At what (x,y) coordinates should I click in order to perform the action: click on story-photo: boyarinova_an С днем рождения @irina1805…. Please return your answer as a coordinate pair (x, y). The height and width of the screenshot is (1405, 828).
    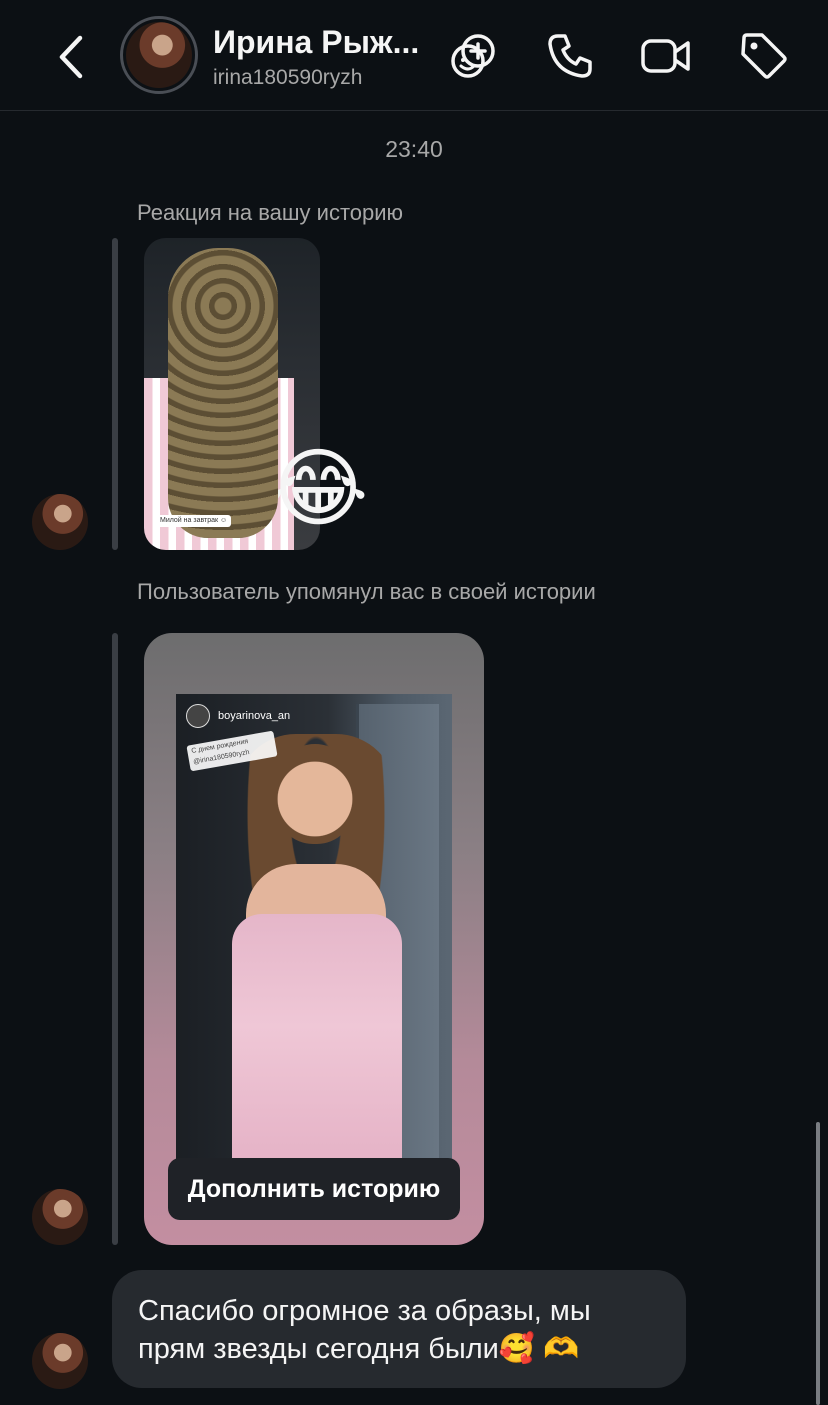
    Looking at the image, I should click on (314, 944).